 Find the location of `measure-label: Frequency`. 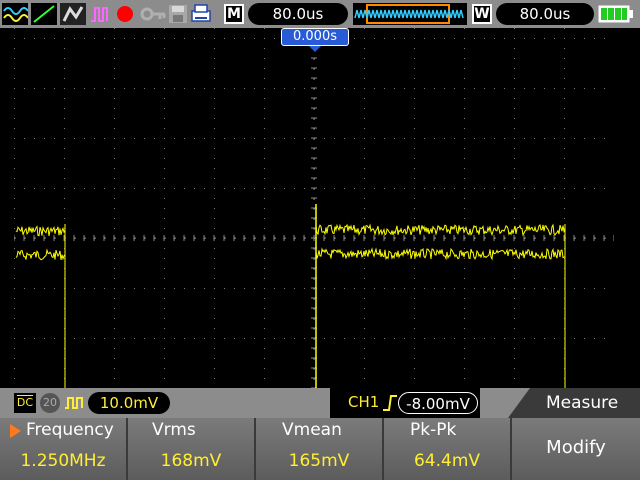

measure-label: Frequency is located at coordinates (70, 430).